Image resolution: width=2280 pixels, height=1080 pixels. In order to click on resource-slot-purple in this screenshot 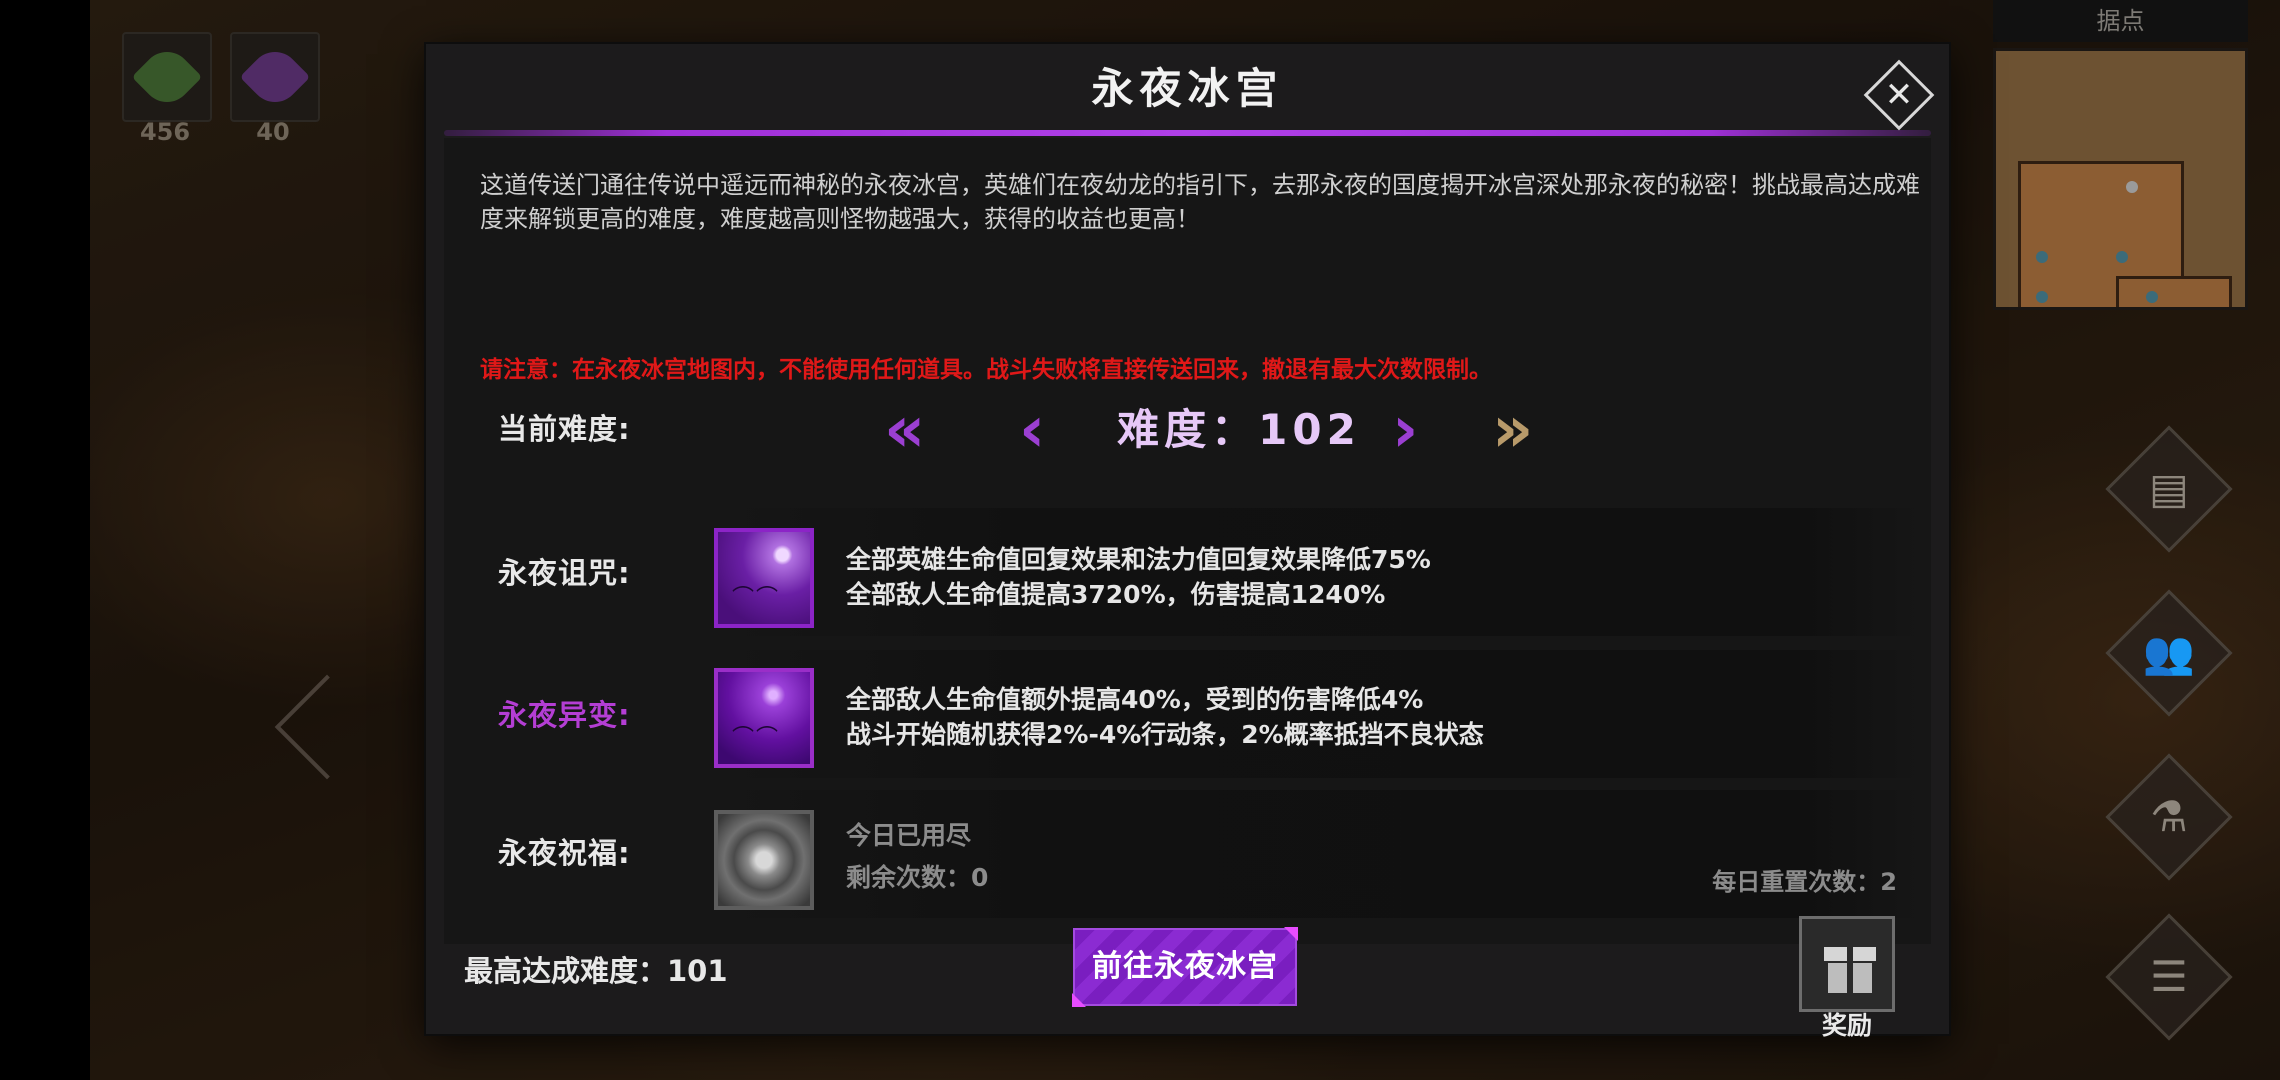, I will do `click(275, 77)`.